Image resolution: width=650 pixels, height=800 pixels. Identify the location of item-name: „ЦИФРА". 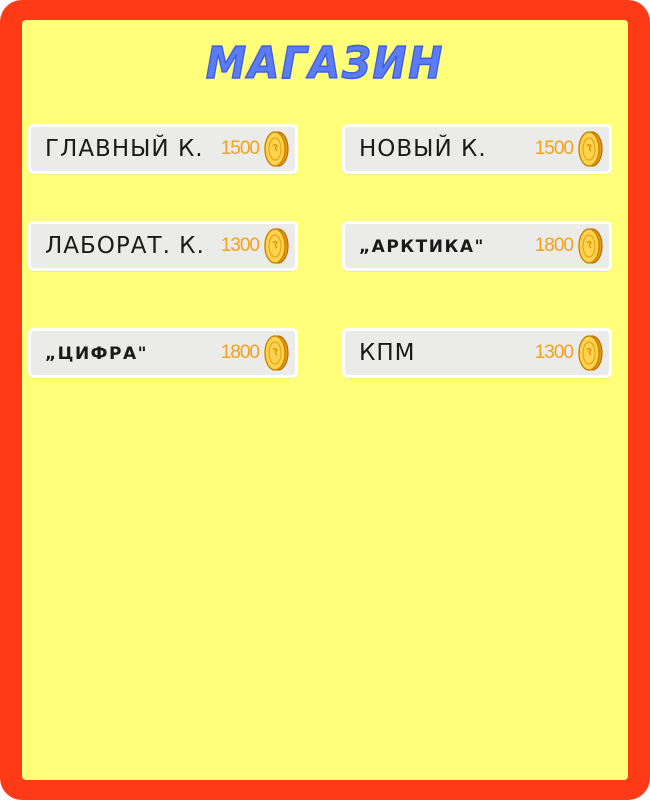
(97, 353).